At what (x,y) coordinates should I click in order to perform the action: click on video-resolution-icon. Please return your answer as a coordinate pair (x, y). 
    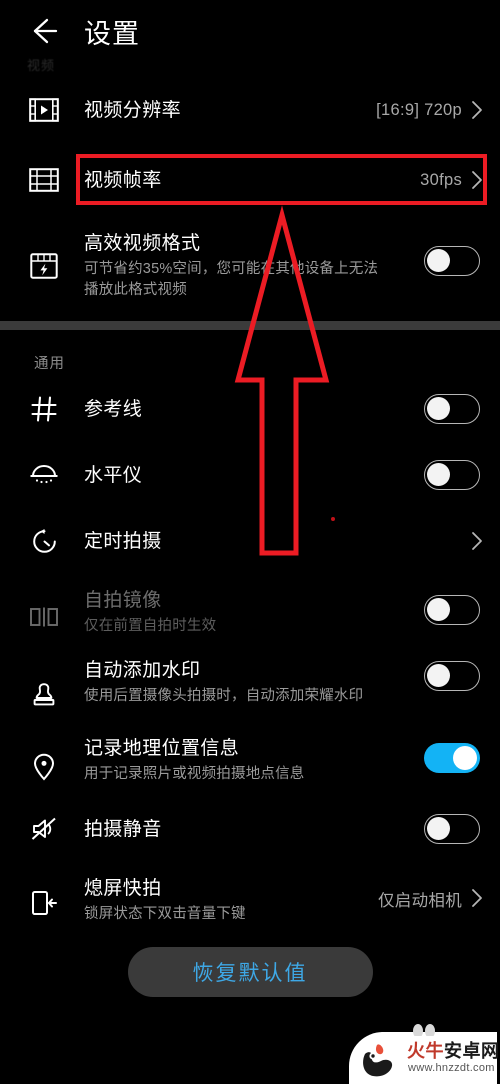
    Looking at the image, I should click on (44, 110).